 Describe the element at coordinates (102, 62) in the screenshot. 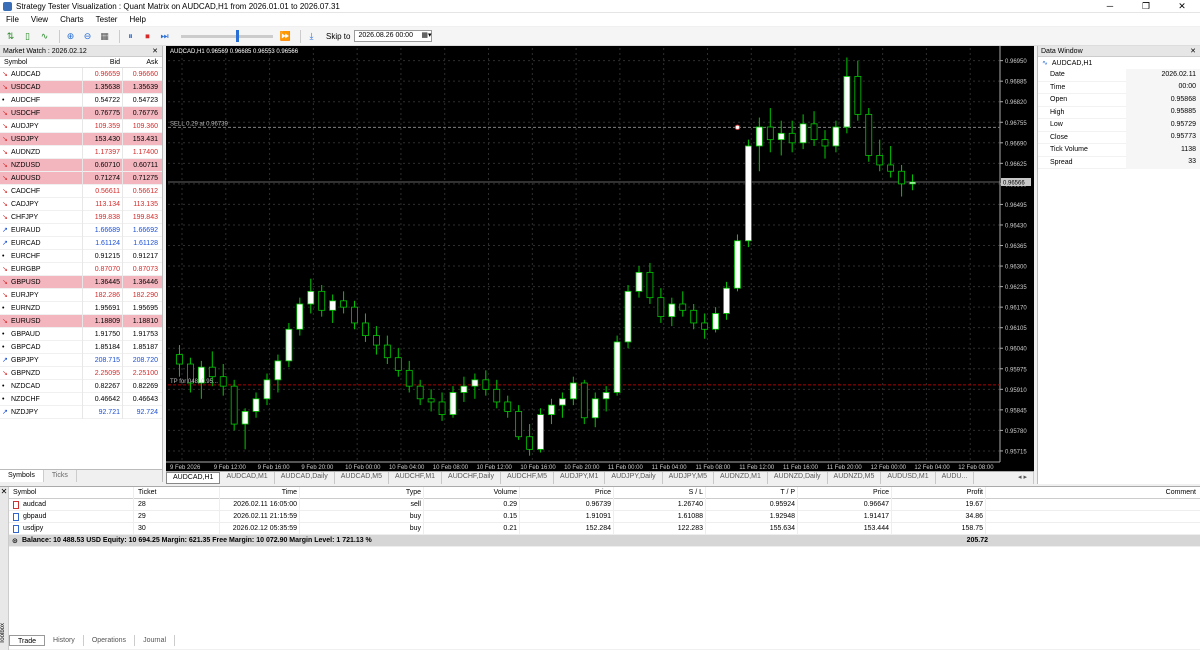

I see `column-bid: Bid` at that location.